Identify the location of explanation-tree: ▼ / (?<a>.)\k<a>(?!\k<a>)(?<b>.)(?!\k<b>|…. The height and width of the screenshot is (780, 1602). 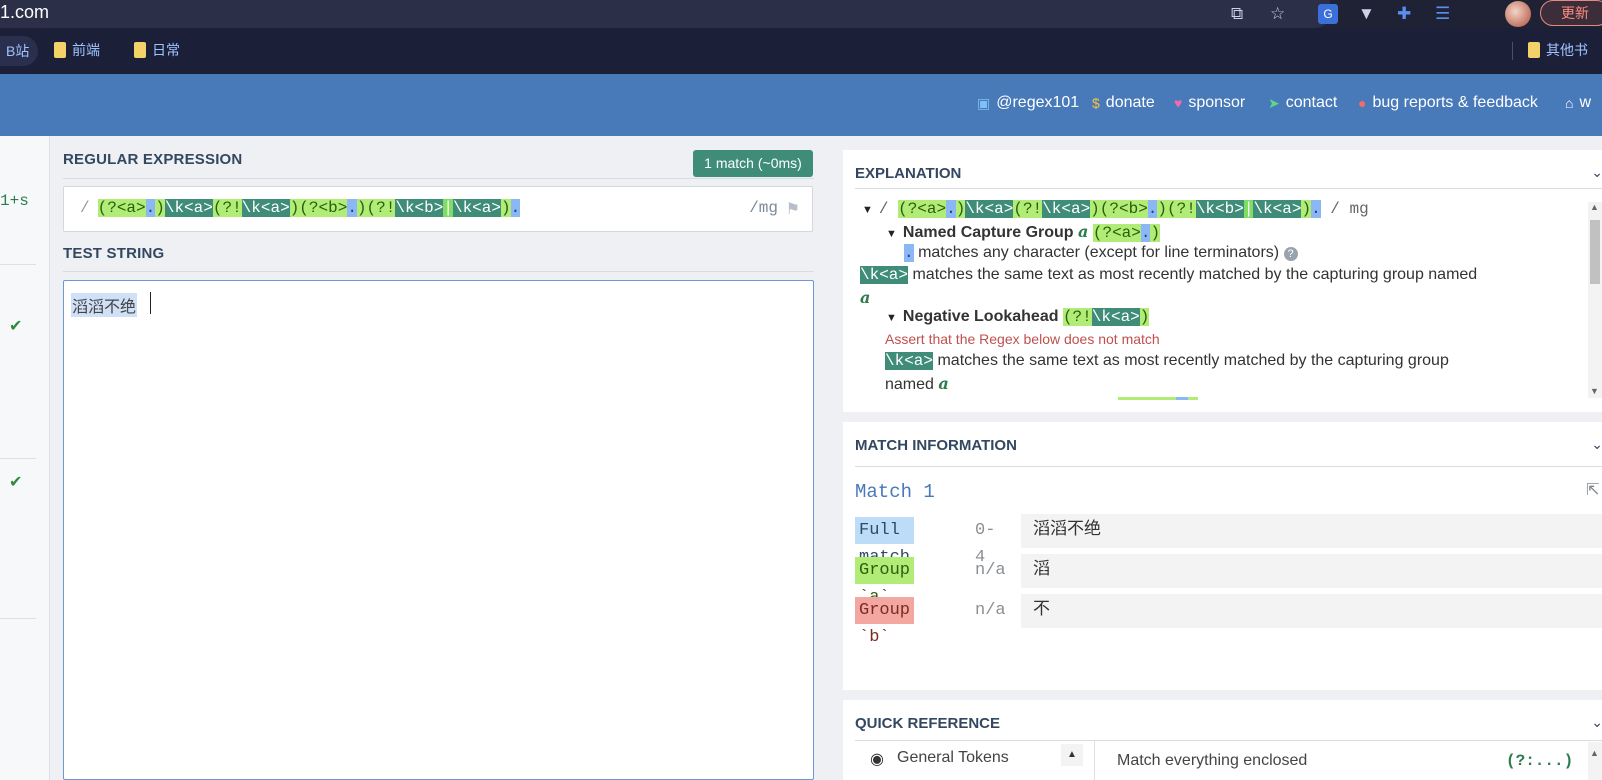
(1223, 300).